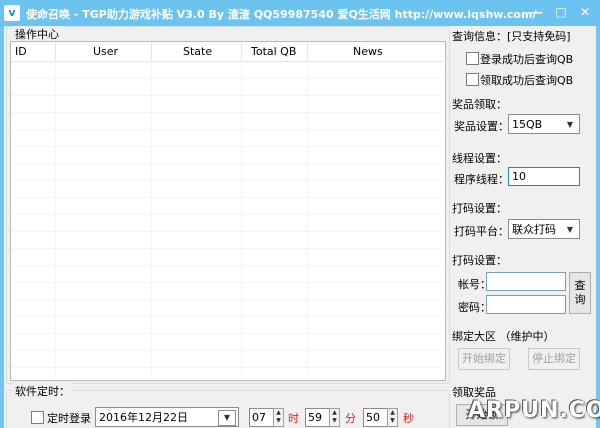 This screenshot has width=600, height=428. I want to click on timer-login-label: 定时登录, so click(69, 418).